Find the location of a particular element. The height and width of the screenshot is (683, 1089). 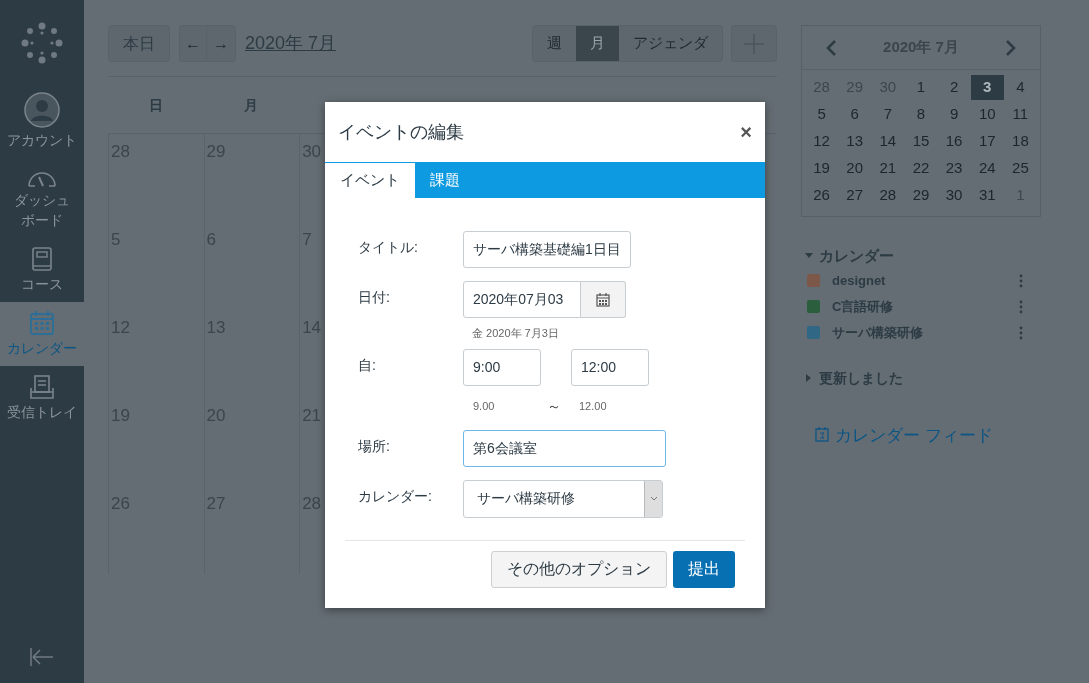

view-tab: 週 is located at coordinates (554, 43).